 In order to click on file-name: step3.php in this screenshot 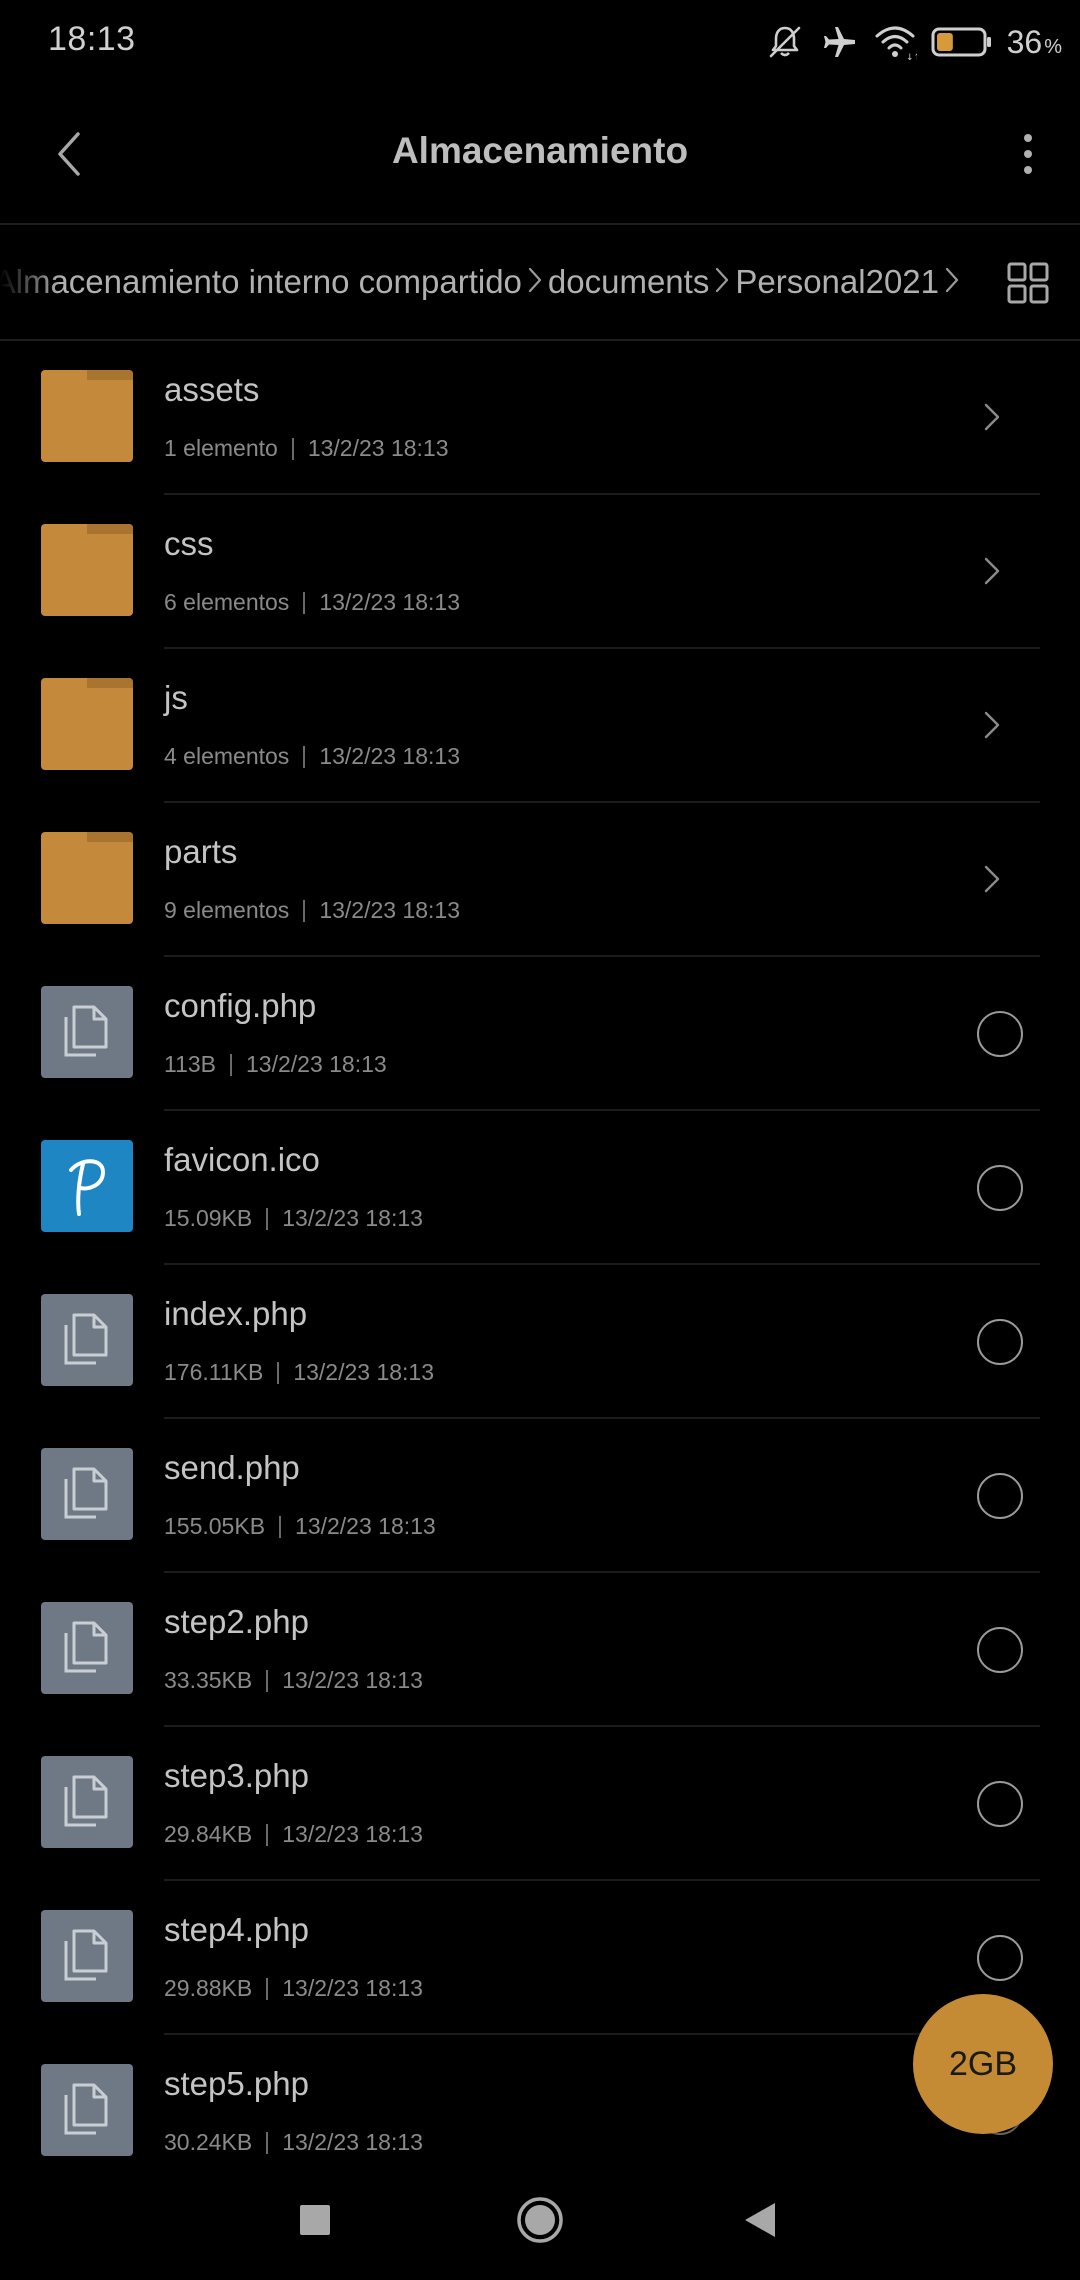, I will do `click(236, 1775)`.